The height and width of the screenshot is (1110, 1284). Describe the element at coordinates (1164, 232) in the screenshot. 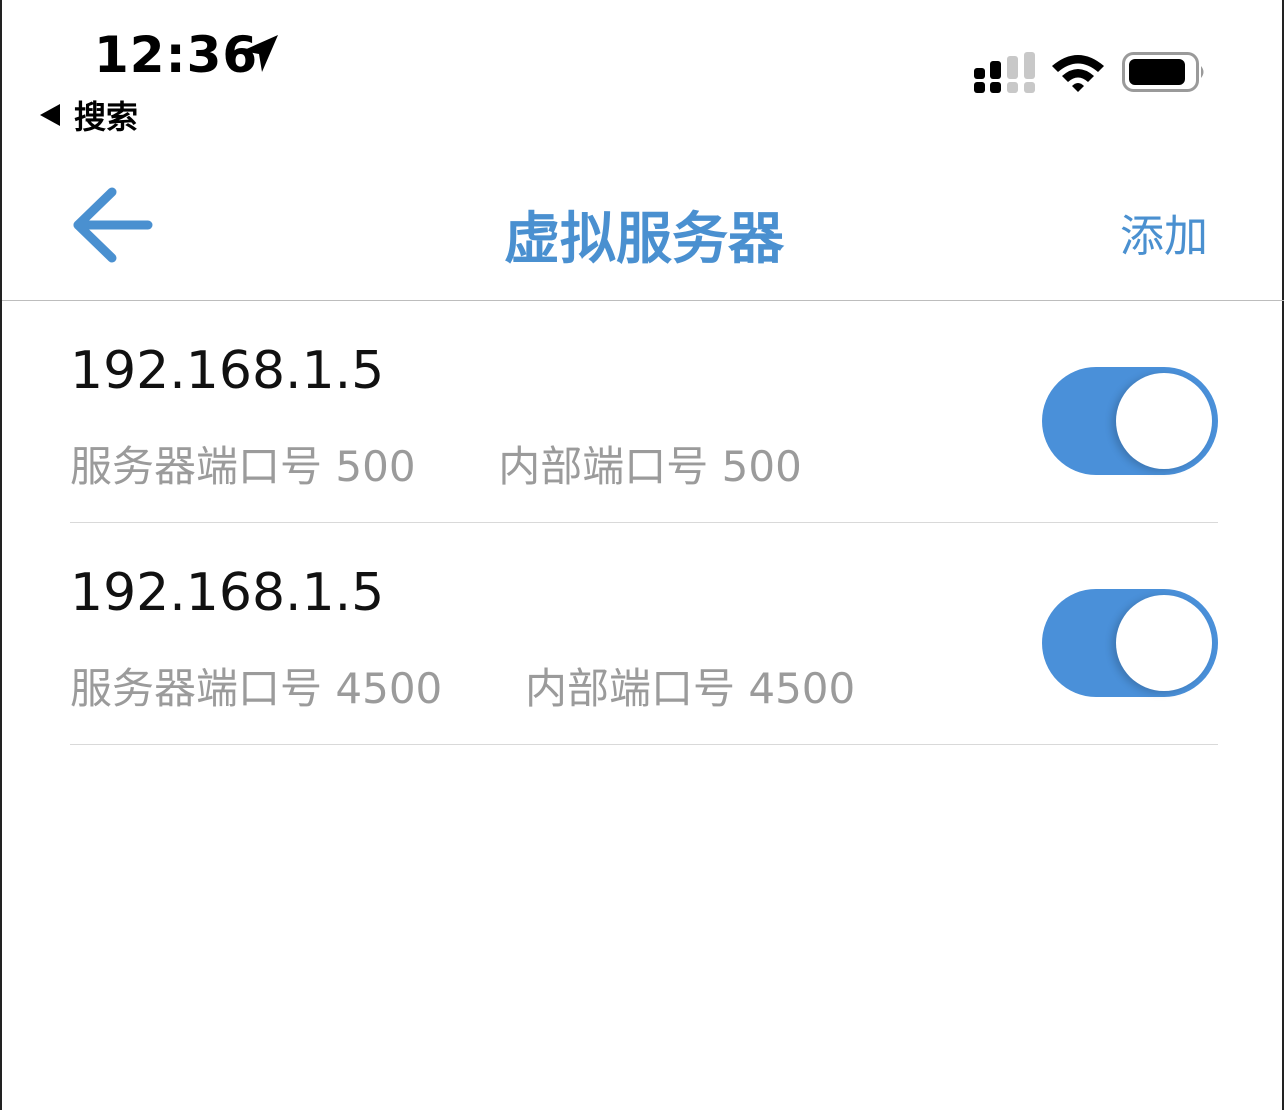

I see `add-button: 添加` at that location.